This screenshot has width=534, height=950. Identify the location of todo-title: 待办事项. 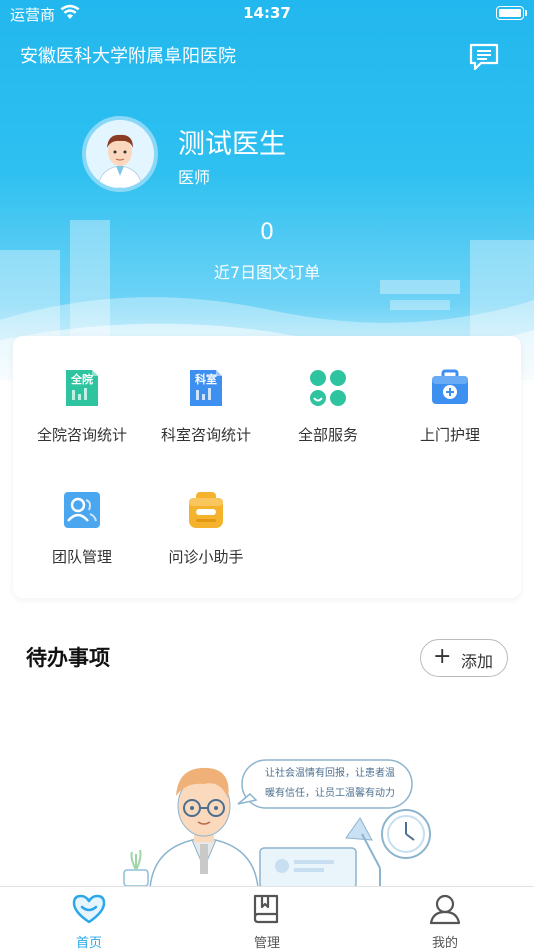
(68, 658).